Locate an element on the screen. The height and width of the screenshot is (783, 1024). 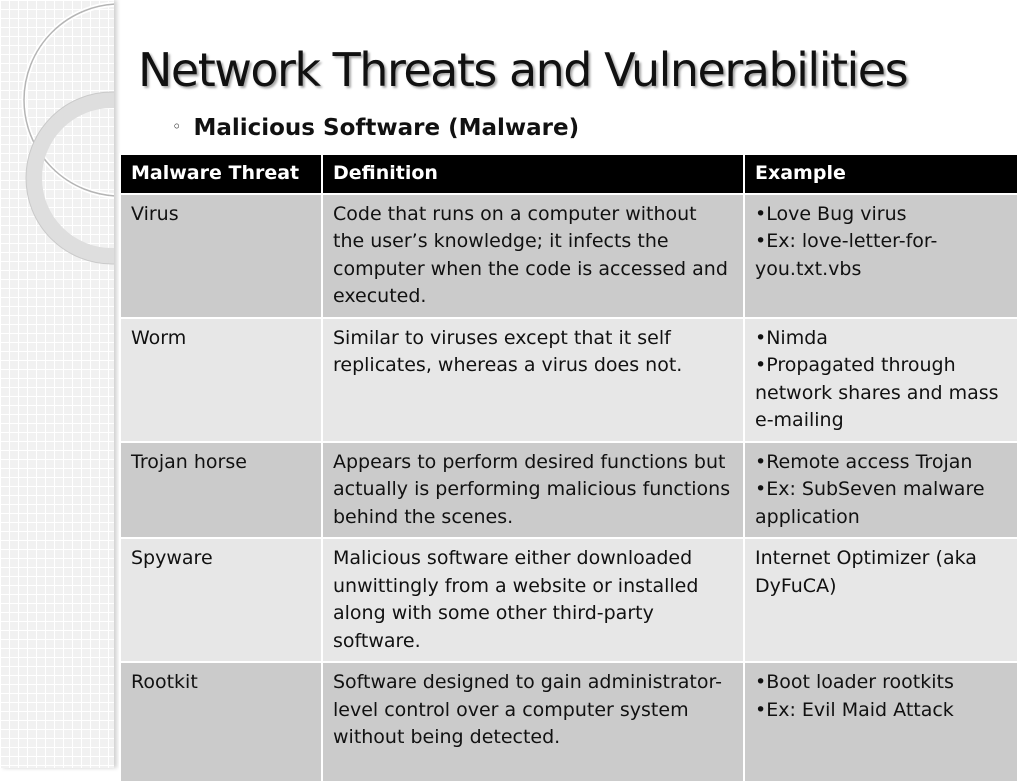
example-item: •Ex: SubSeven malware application is located at coordinates (870, 503).